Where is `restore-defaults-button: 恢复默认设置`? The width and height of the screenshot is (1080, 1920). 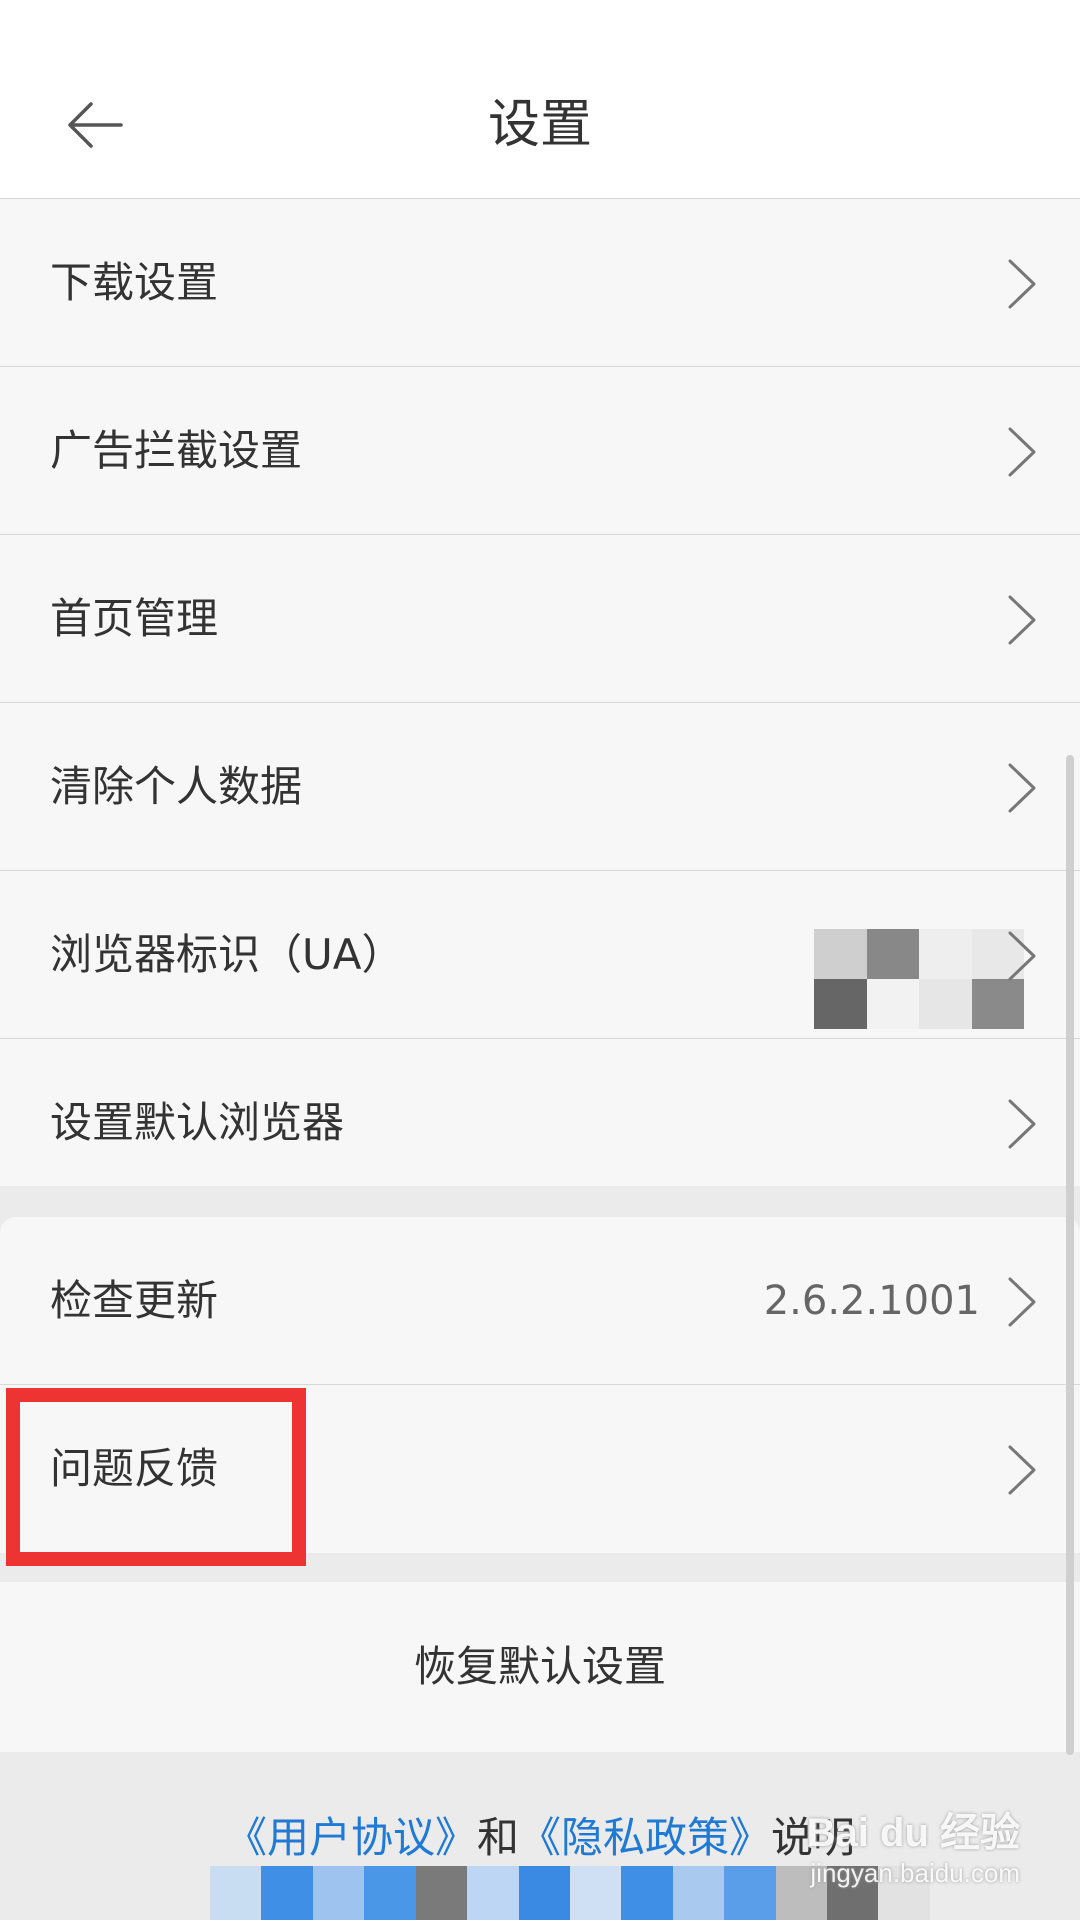 restore-defaults-button: 恢复默认设置 is located at coordinates (540, 1667).